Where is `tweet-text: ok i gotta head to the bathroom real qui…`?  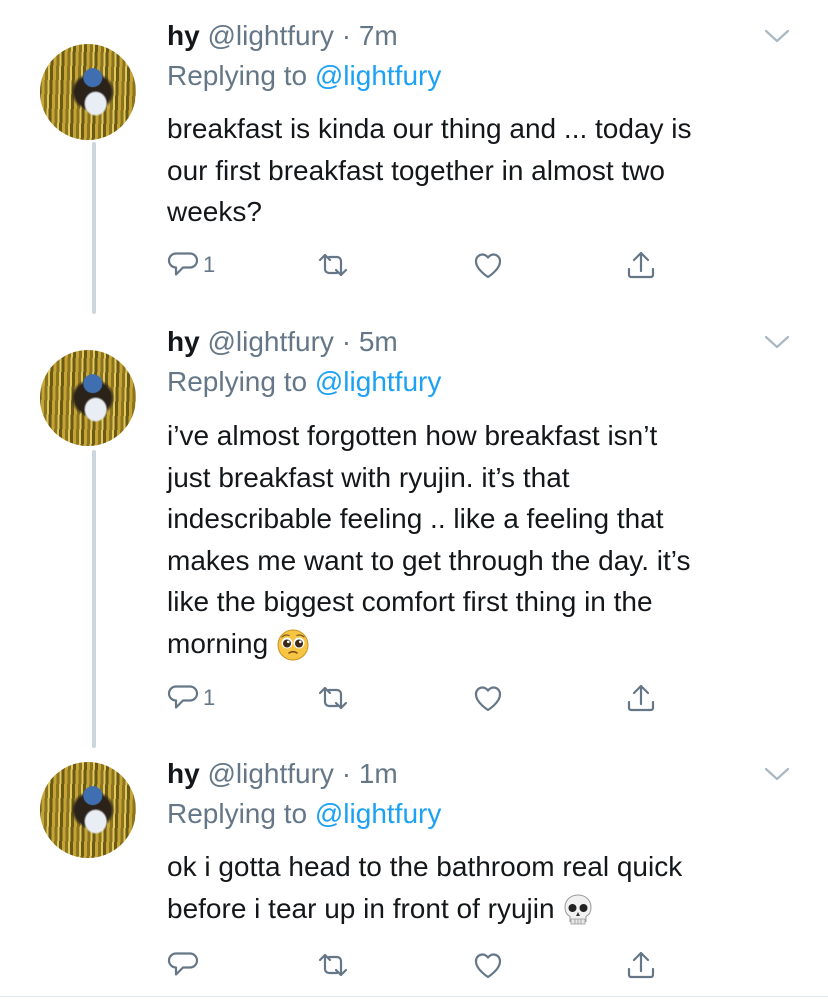 tweet-text: ok i gotta head to the bathroom real qui… is located at coordinates (487, 887).